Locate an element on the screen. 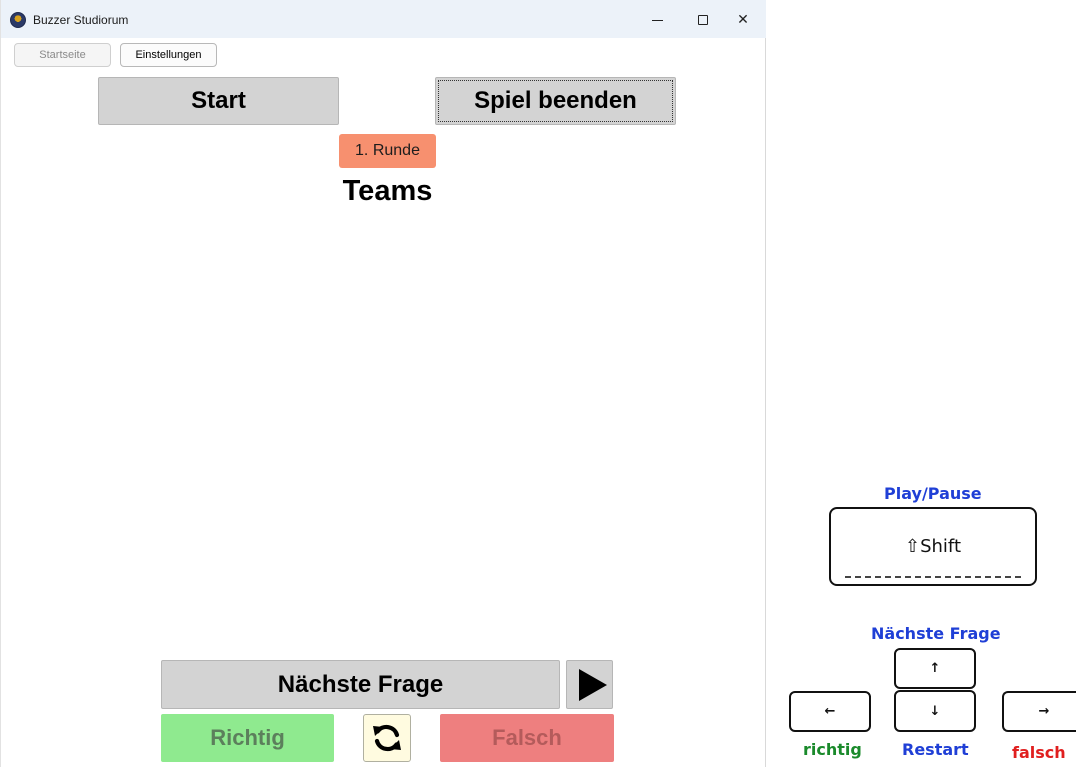 The height and width of the screenshot is (767, 1076). refresh-icon is located at coordinates (387, 738).